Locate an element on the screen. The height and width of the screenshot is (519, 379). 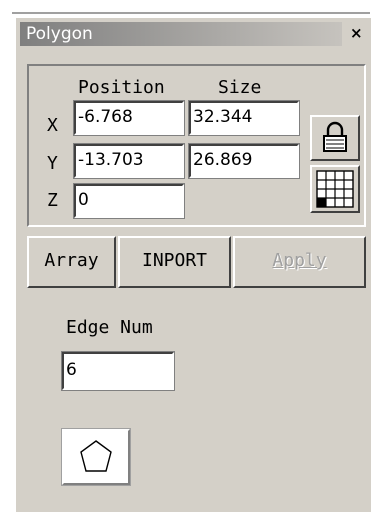
anchor-grid-button is located at coordinates (335, 189).